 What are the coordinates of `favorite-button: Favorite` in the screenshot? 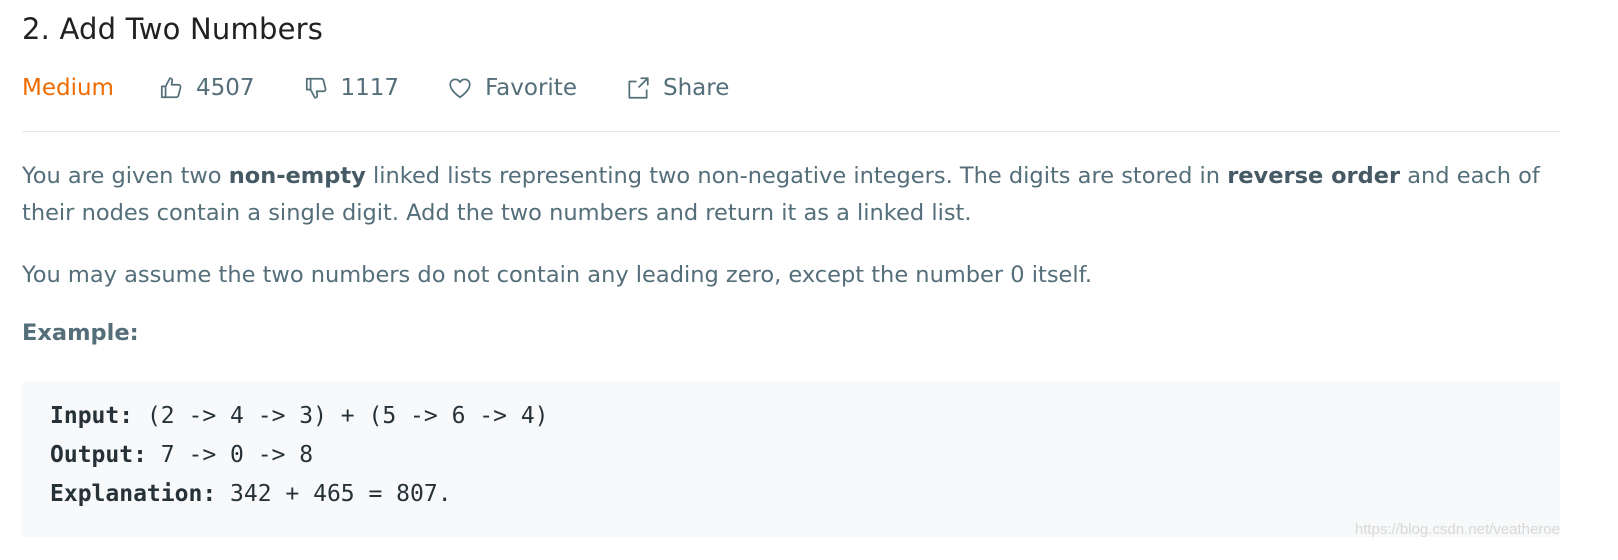 It's located at (512, 88).